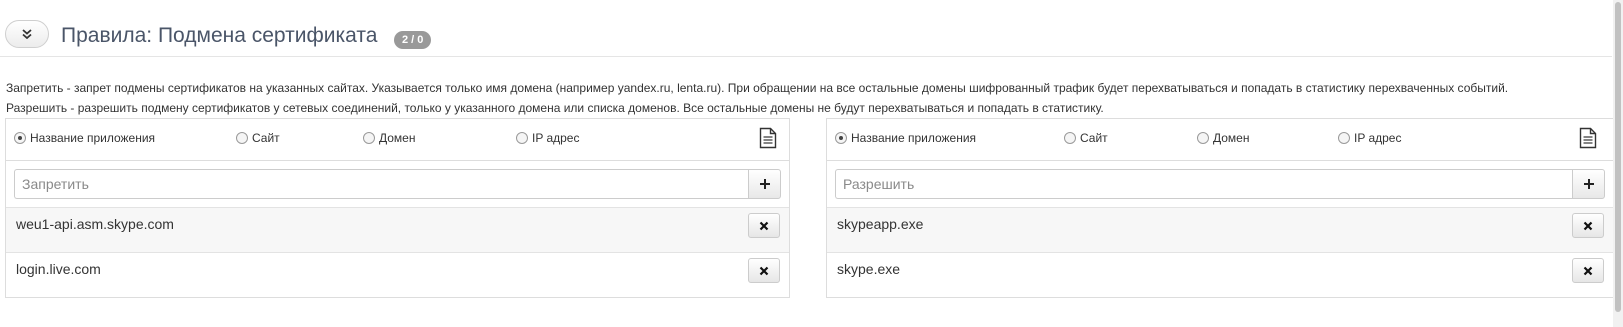 Image resolution: width=1623 pixels, height=327 pixels. I want to click on allow-add-button, so click(1588, 184).